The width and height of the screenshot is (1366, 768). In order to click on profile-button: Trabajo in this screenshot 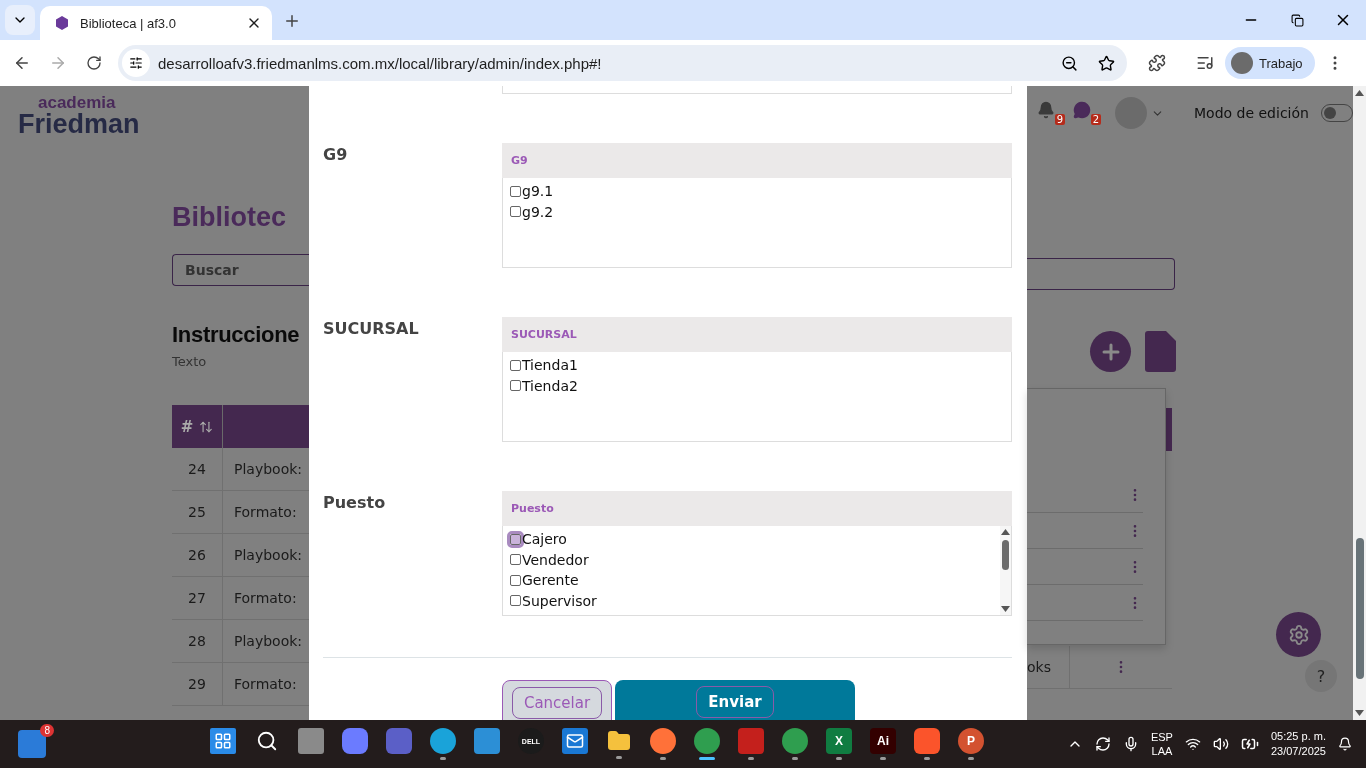, I will do `click(1270, 63)`.